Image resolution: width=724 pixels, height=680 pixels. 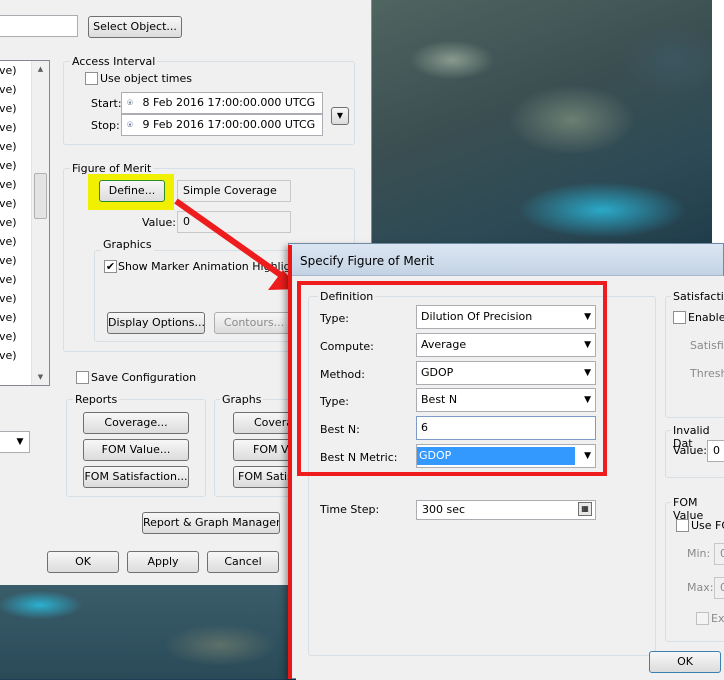 What do you see at coordinates (707, 345) in the screenshot?
I see `satisfied-by-label: Satisfie` at bounding box center [707, 345].